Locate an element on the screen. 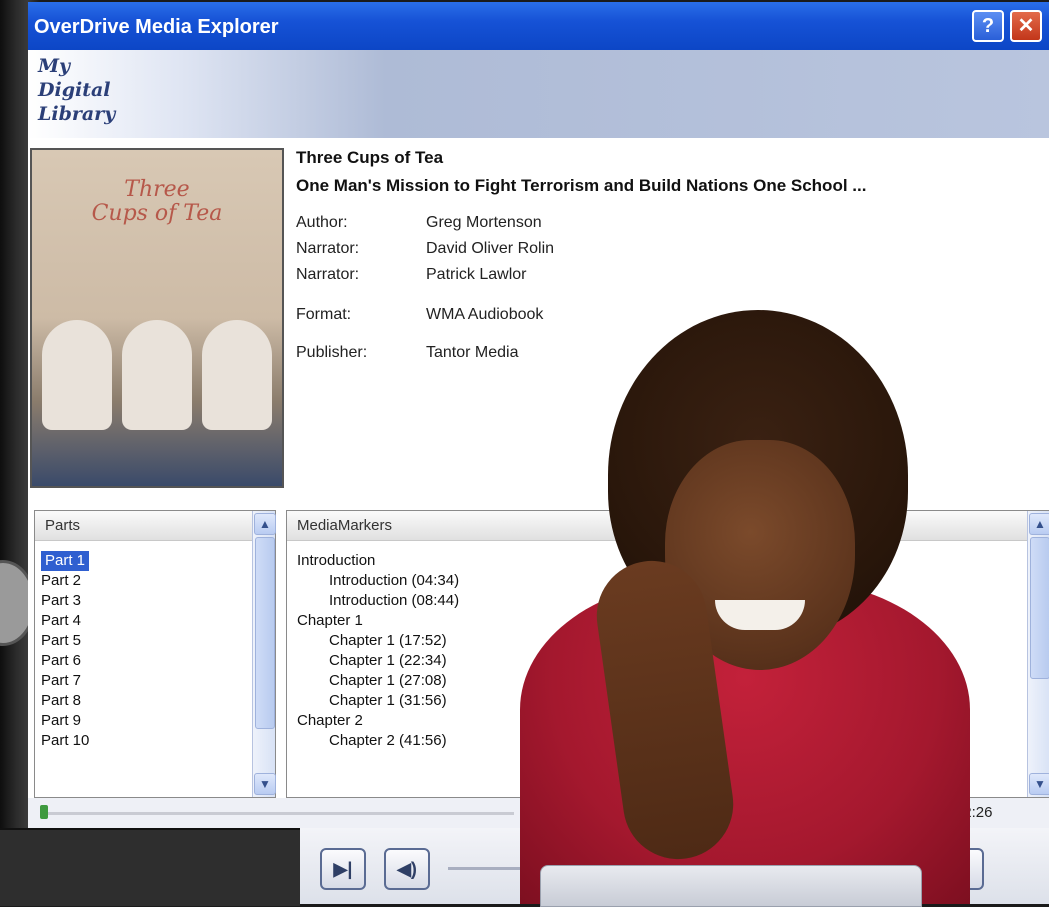  scroll-down-button: ▼ is located at coordinates (265, 784).